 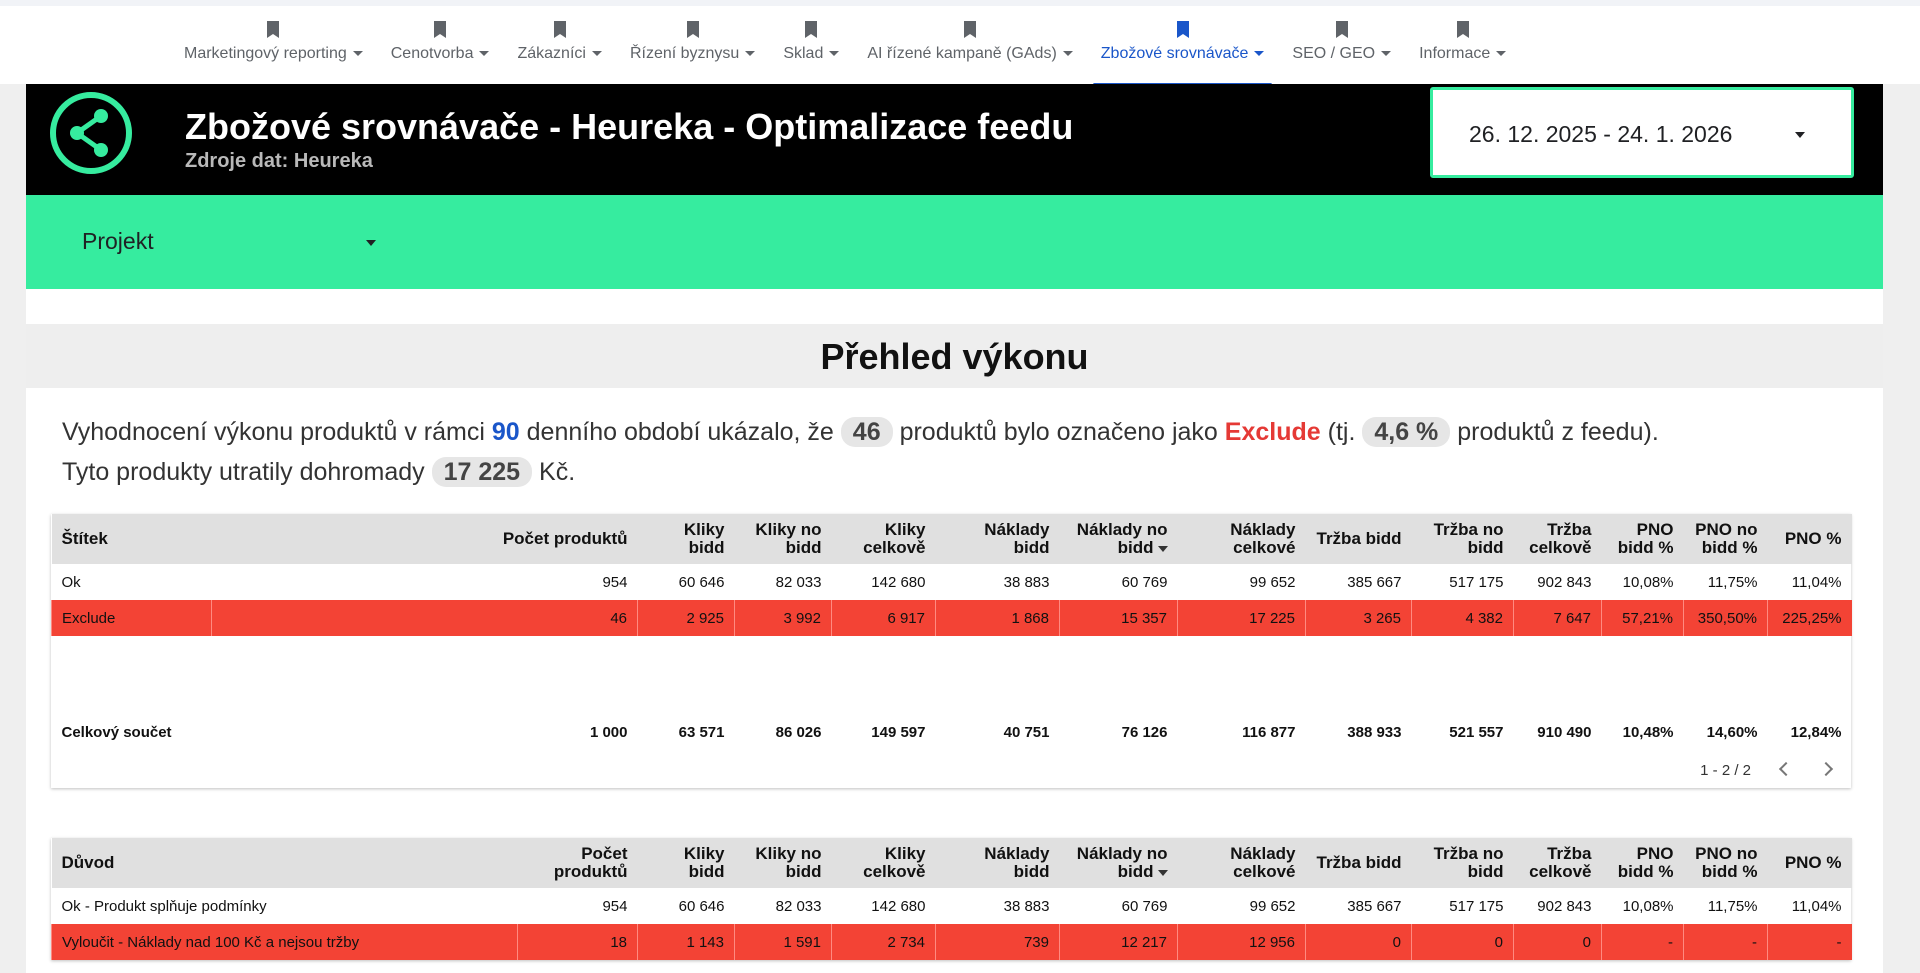 I want to click on table-cell: 954, so click(x=615, y=906).